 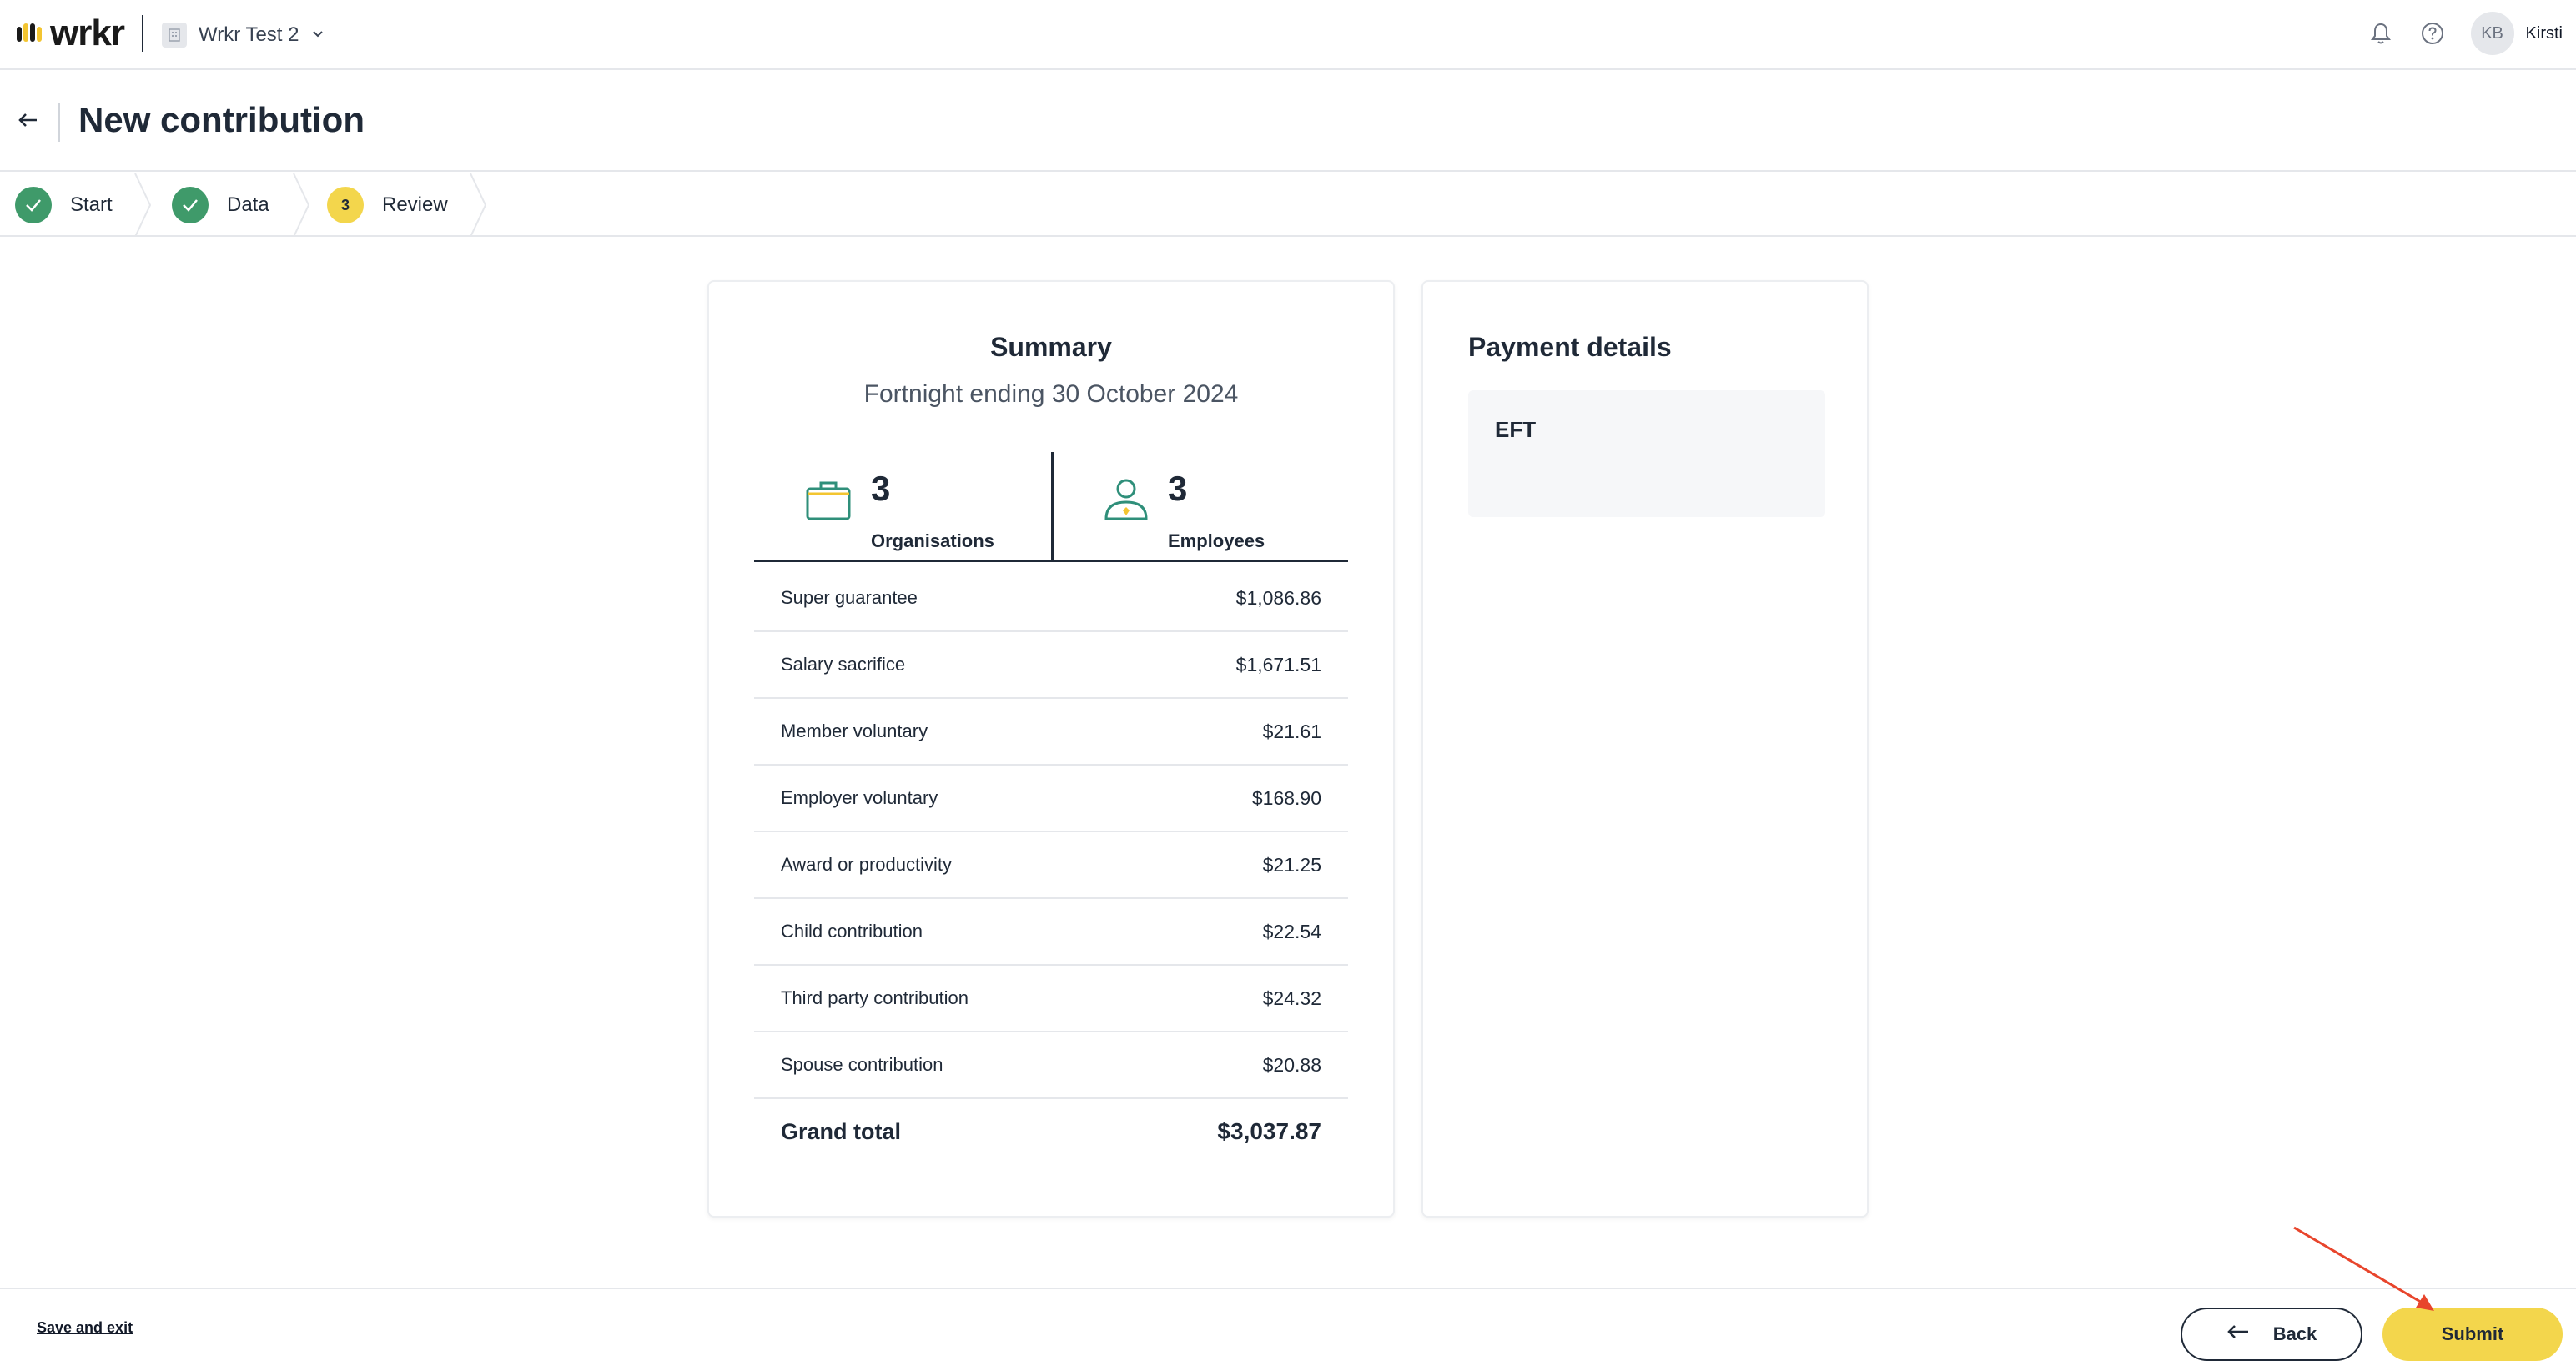 What do you see at coordinates (867, 864) in the screenshot?
I see `row-label: Award or productivity` at bounding box center [867, 864].